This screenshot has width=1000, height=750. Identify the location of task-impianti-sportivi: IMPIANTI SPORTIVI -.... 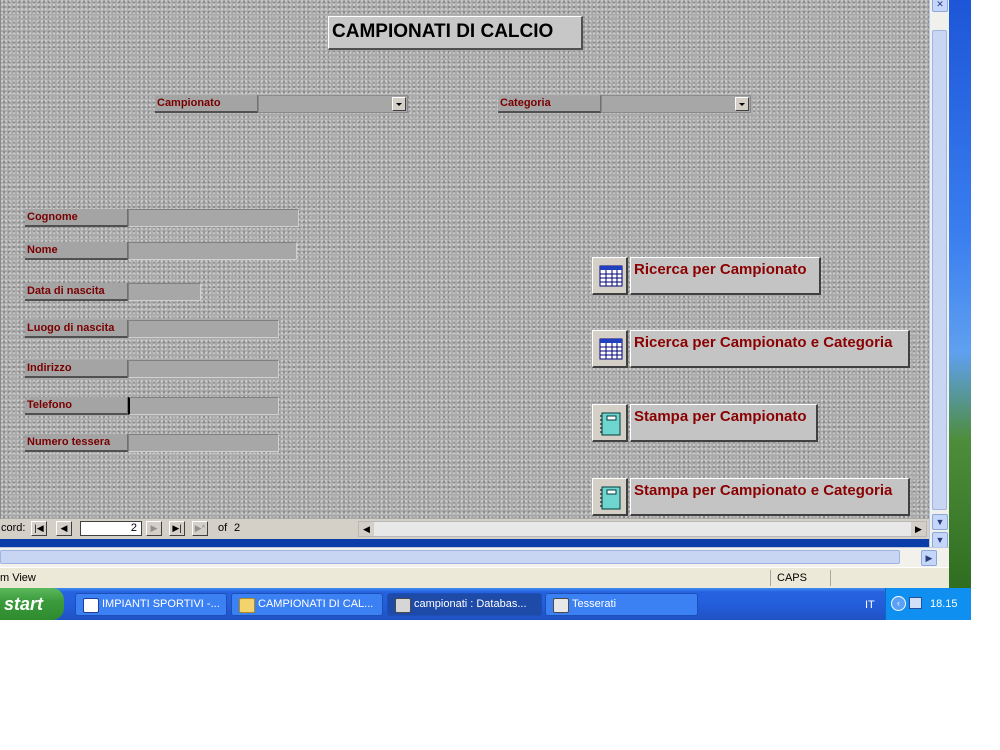
(151, 604).